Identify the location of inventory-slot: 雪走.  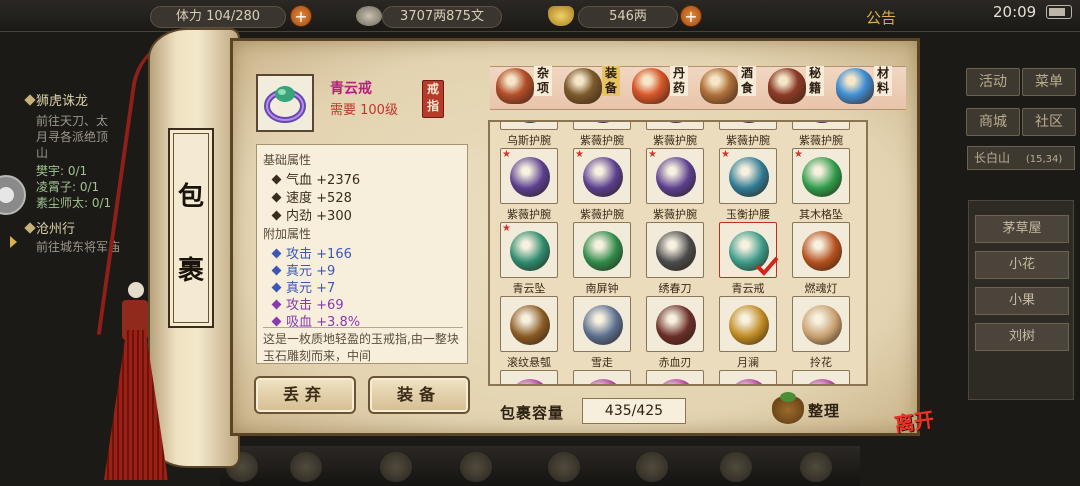
(603, 332).